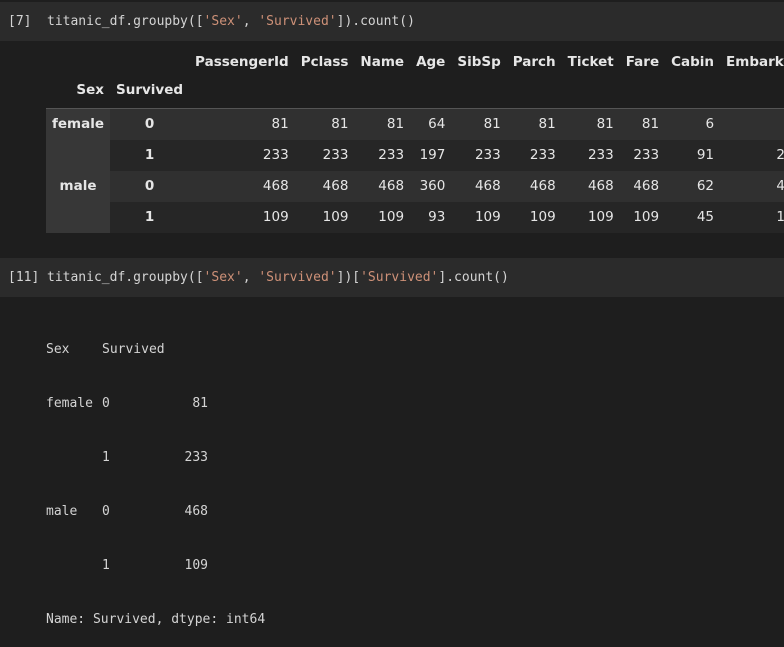  Describe the element at coordinates (382, 62) in the screenshot. I see `column-header: Name` at that location.